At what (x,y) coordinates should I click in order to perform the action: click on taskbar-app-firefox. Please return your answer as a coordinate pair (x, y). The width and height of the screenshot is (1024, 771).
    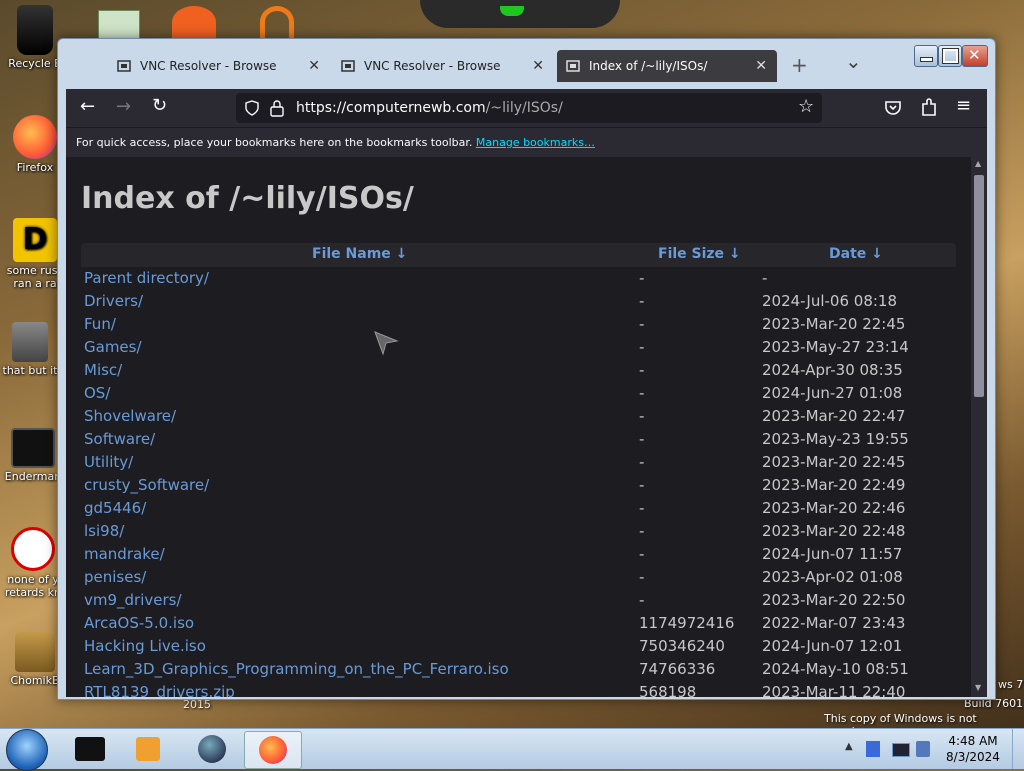
    Looking at the image, I should click on (273, 750).